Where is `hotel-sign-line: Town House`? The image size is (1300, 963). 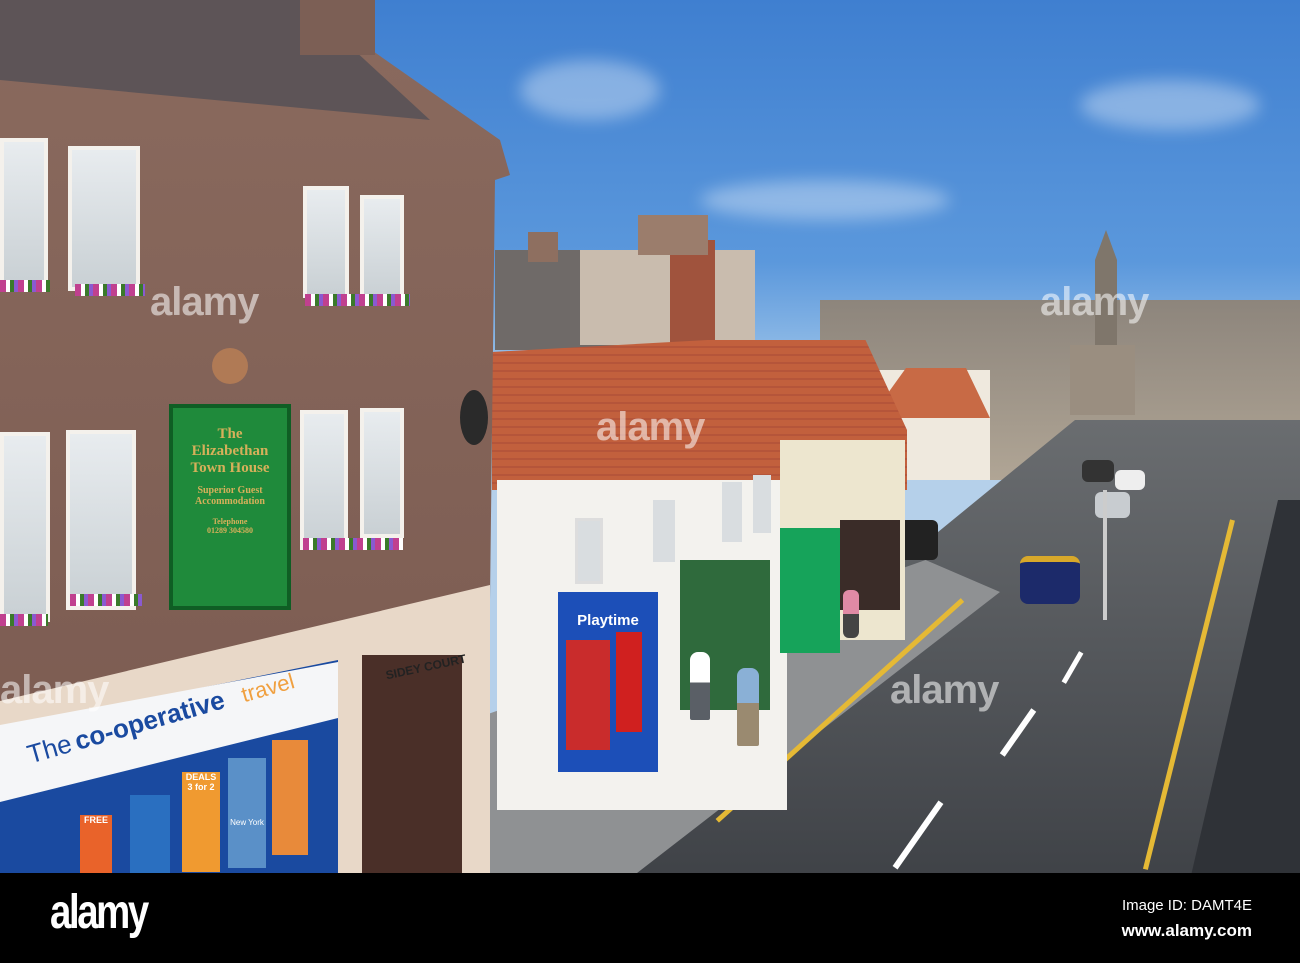
hotel-sign-line: Town House is located at coordinates (230, 468).